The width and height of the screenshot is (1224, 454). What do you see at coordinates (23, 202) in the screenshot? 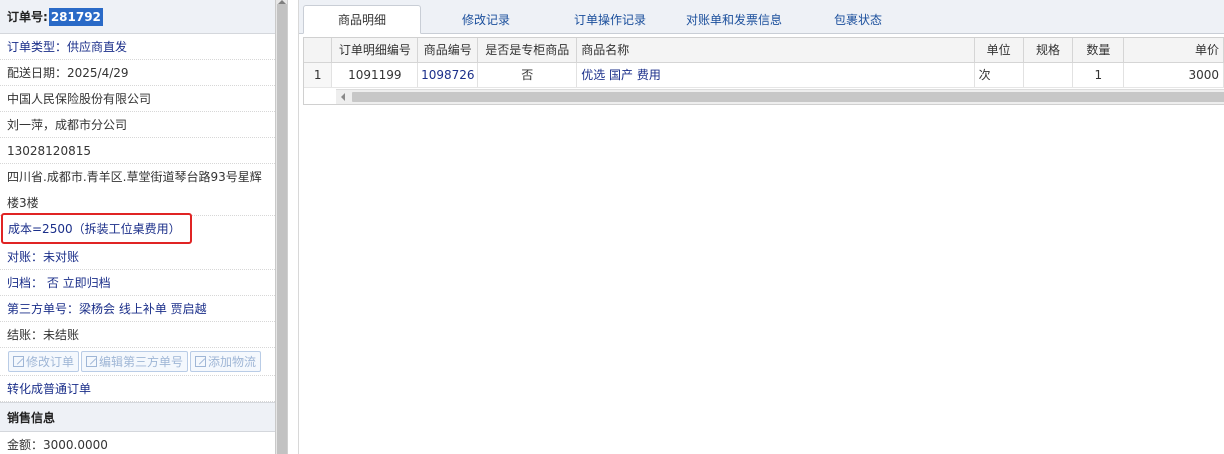
I see `address-line-2: 楼3楼` at bounding box center [23, 202].